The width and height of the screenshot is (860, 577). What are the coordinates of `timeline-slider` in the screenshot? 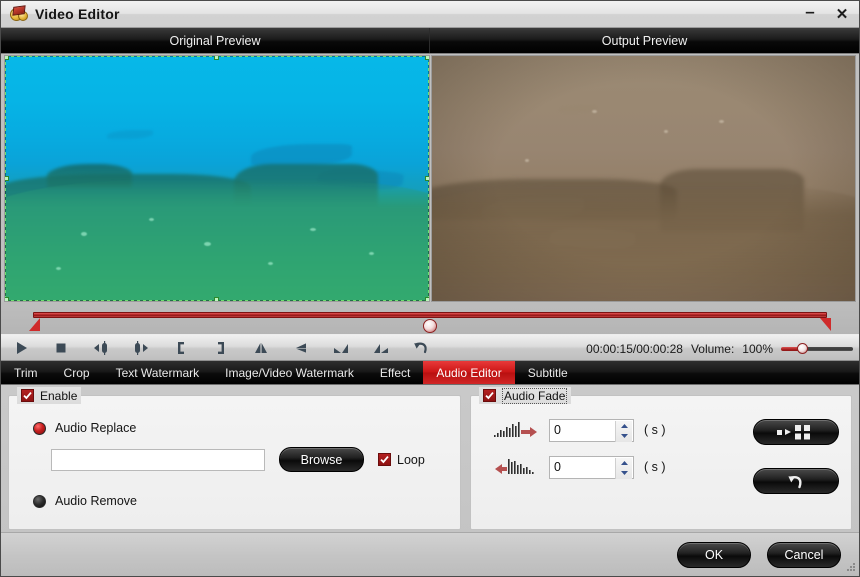 It's located at (430, 318).